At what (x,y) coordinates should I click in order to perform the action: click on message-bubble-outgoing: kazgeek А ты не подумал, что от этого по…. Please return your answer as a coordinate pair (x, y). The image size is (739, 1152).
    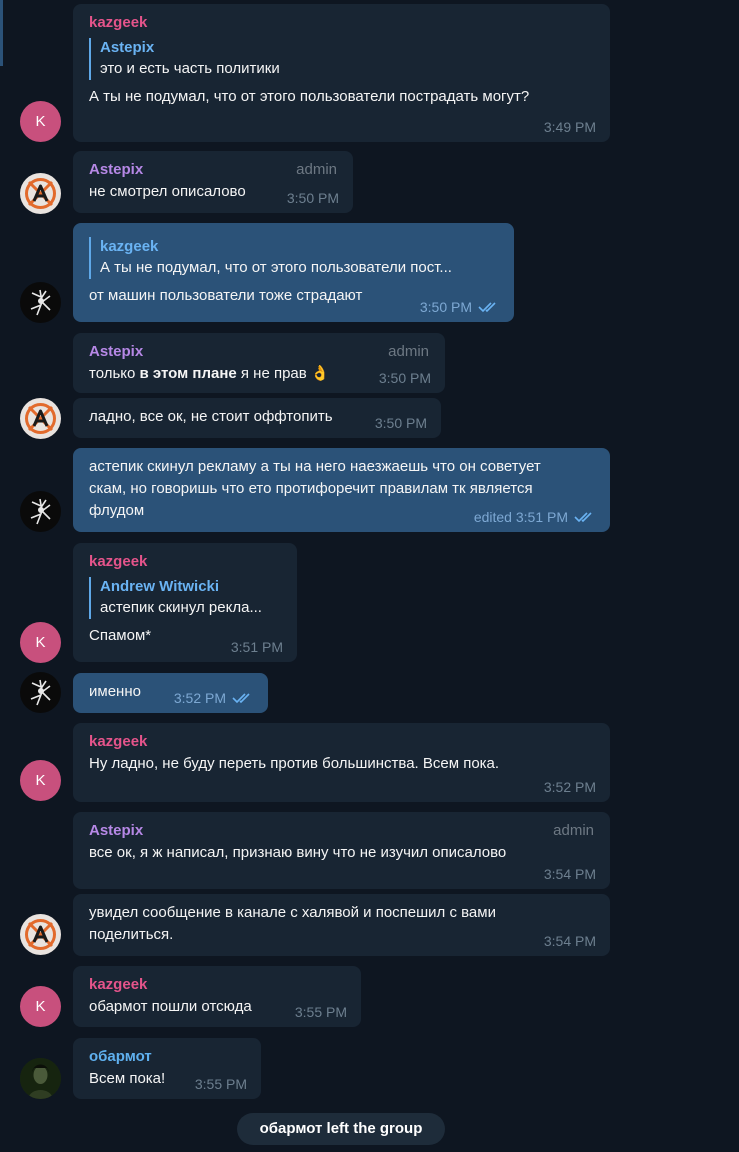
    Looking at the image, I should click on (293, 272).